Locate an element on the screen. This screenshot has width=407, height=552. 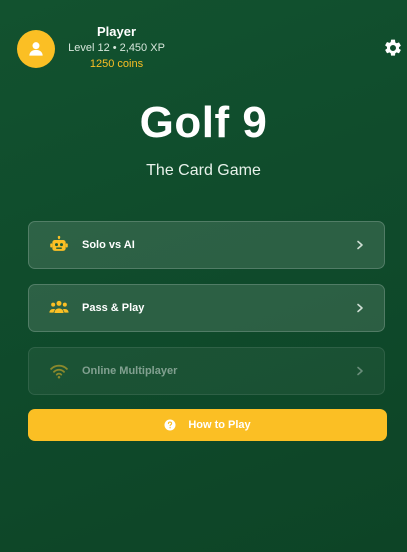
pass-and-play-label: Pass & Play is located at coordinates (113, 308).